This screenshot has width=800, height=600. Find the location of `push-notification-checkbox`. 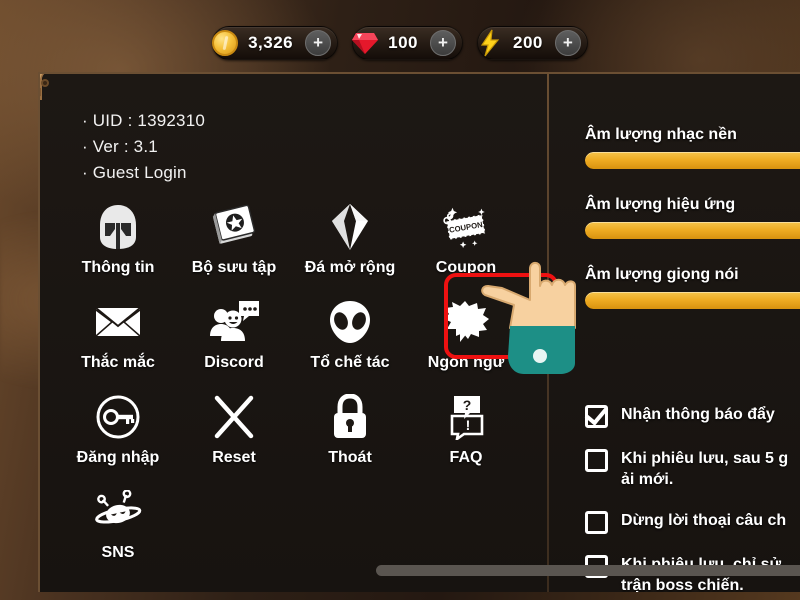

push-notification-checkbox is located at coordinates (596, 416).